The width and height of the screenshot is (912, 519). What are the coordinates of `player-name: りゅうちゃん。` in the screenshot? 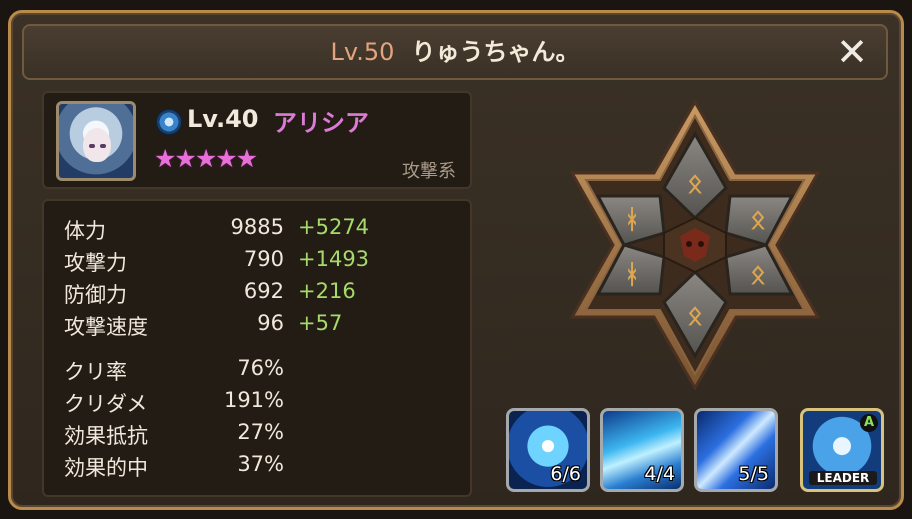 It's located at (495, 52).